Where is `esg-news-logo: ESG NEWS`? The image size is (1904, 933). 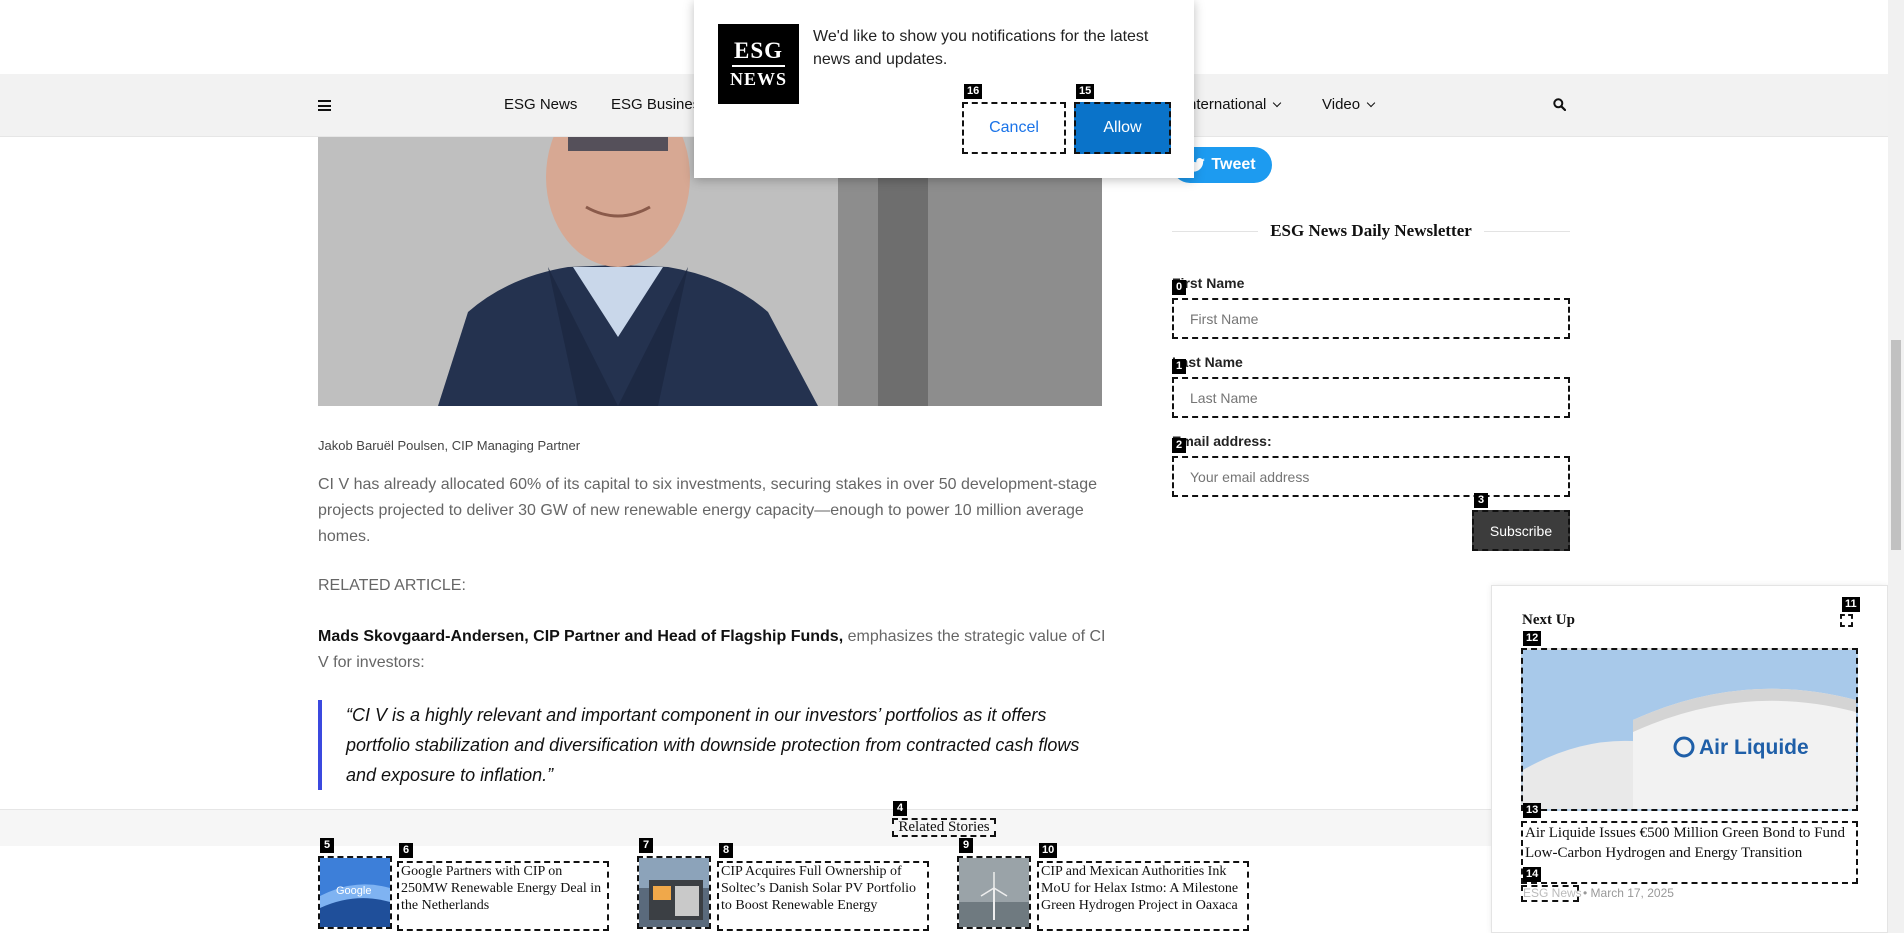
esg-news-logo: ESG NEWS is located at coordinates (758, 64).